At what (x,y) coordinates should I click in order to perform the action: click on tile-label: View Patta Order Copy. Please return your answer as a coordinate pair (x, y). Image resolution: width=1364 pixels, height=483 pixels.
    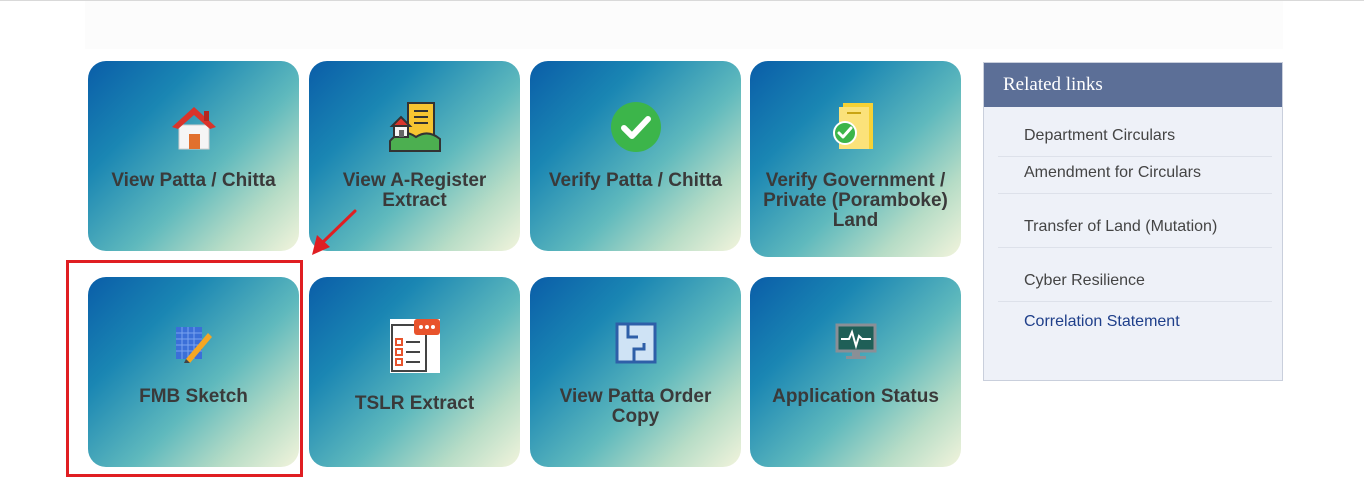
    Looking at the image, I should click on (635, 406).